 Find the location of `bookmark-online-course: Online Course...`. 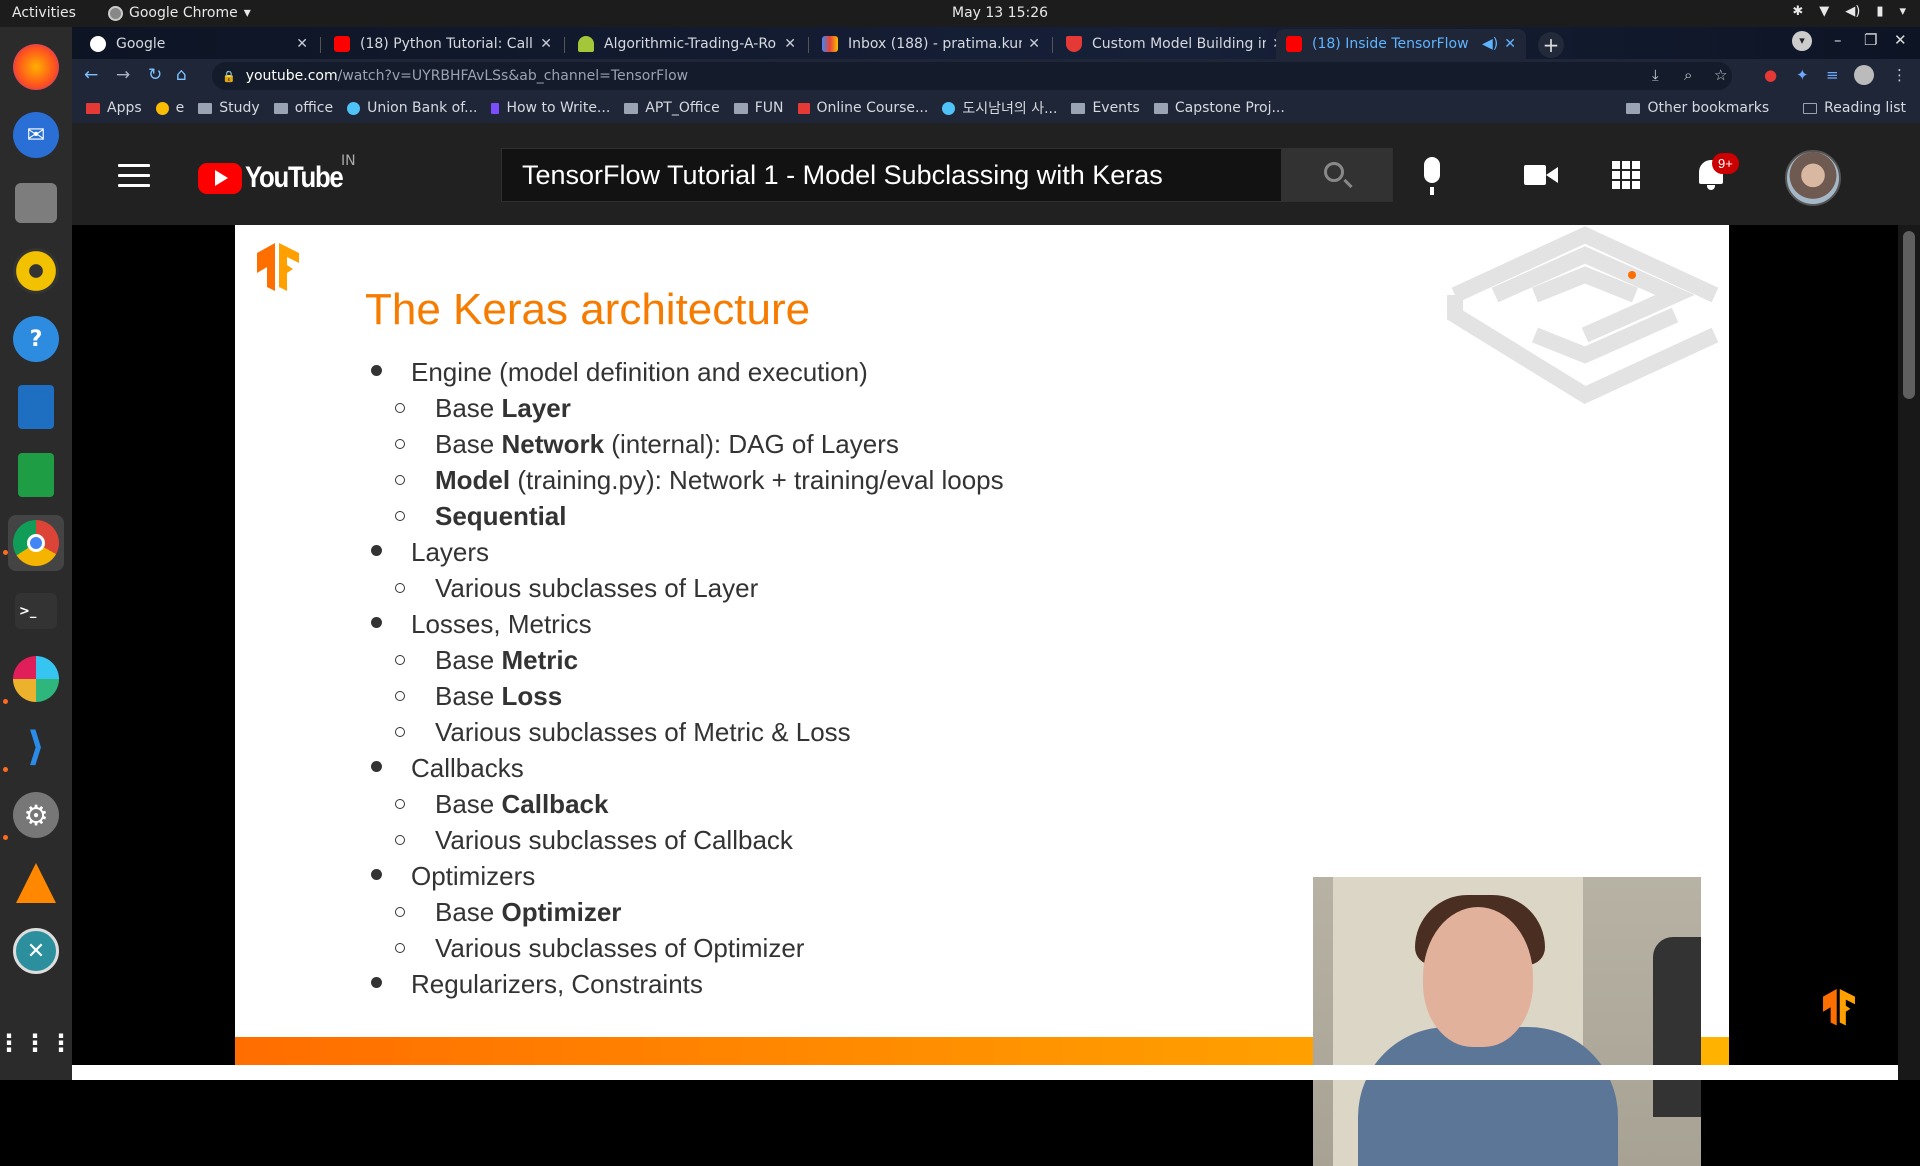

bookmark-online-course: Online Course... is located at coordinates (862, 108).